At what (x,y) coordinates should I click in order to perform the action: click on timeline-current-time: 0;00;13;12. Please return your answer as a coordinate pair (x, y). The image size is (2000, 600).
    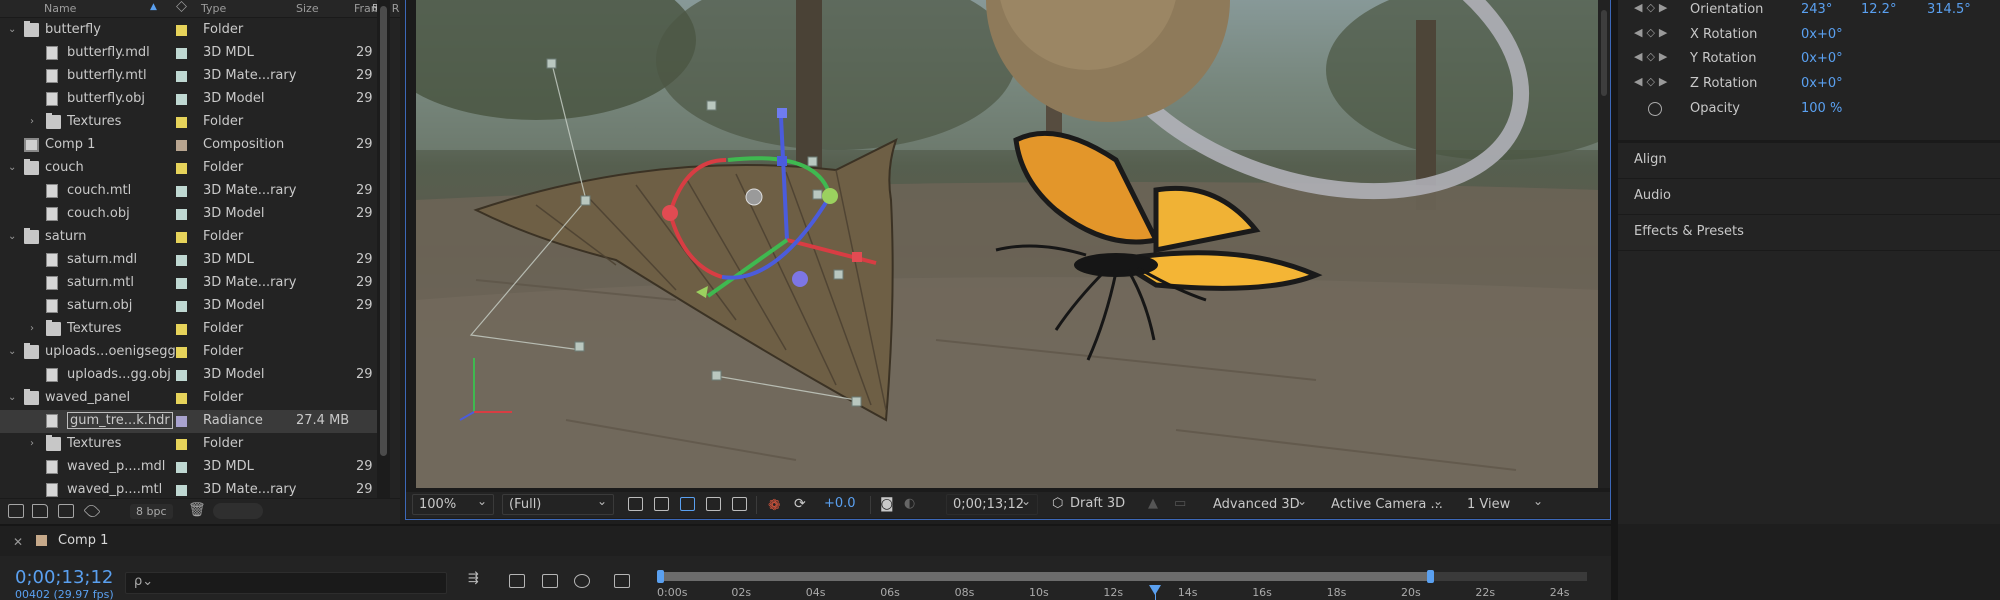
    Looking at the image, I should click on (64, 577).